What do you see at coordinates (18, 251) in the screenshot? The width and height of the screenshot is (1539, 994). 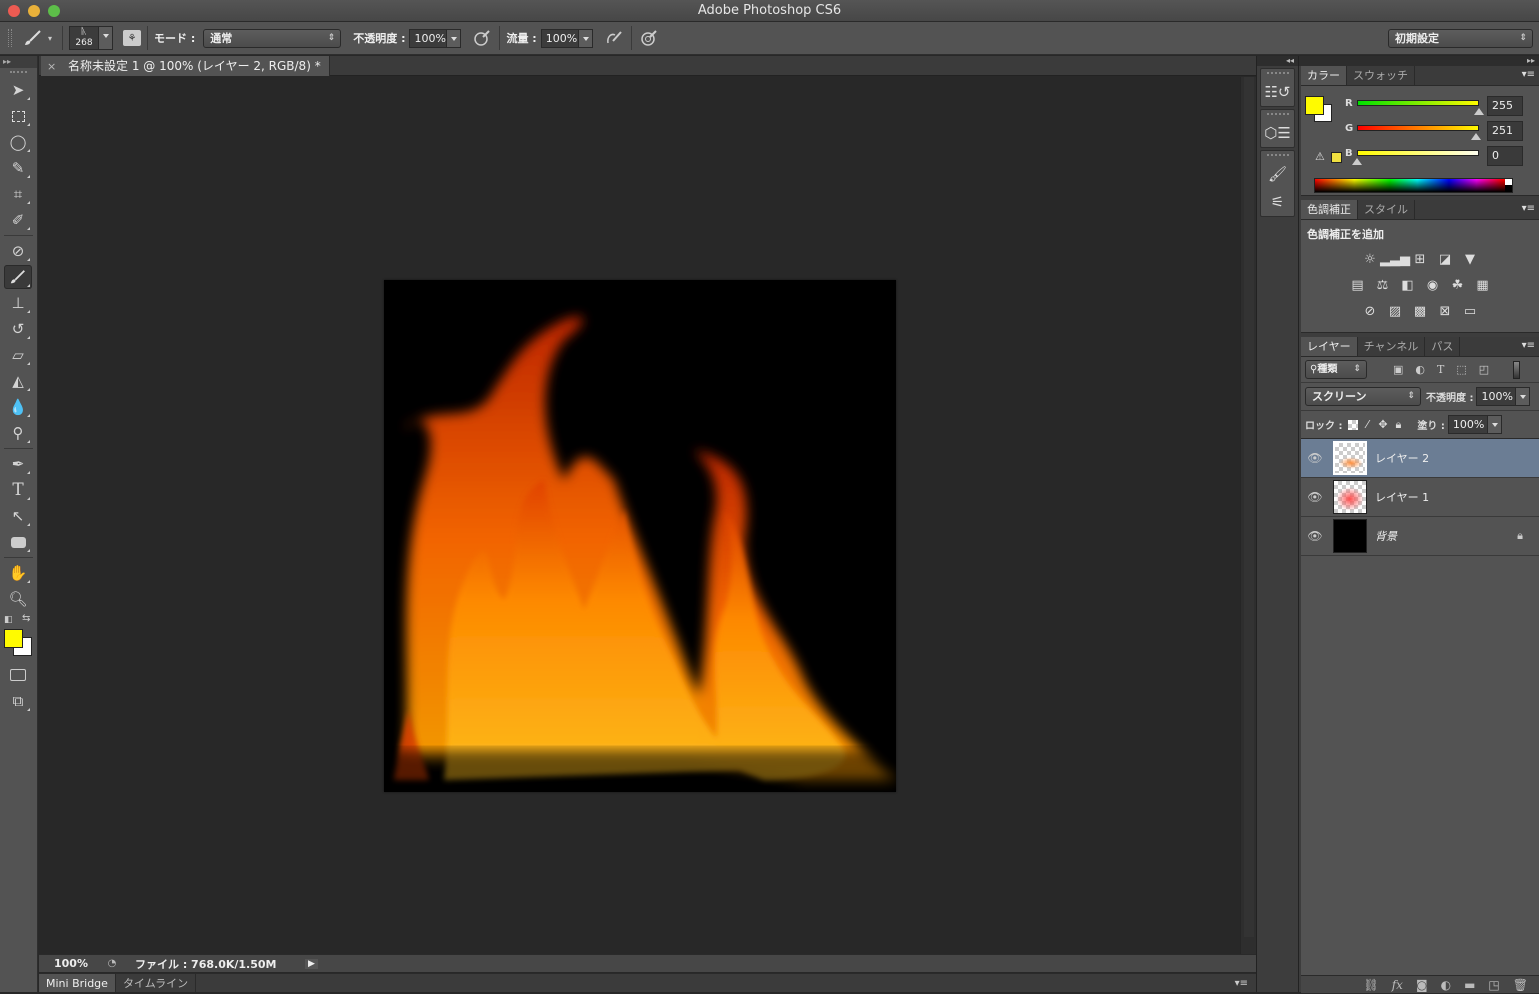 I see `healing-brush-tool: ⊘` at bounding box center [18, 251].